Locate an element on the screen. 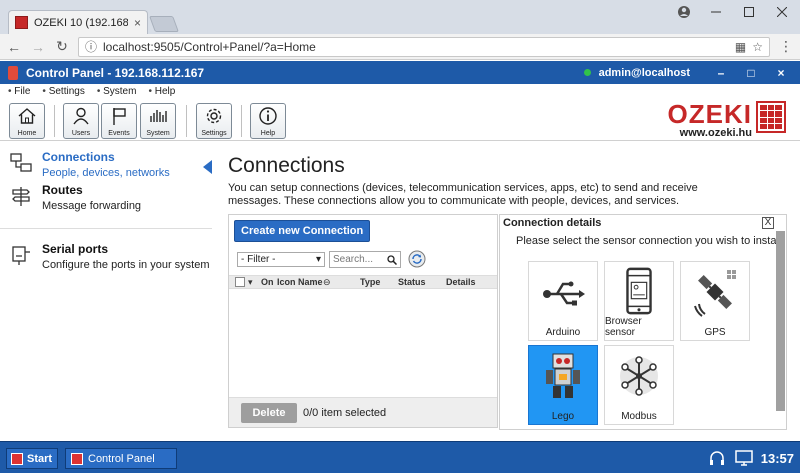 This screenshot has width=800, height=473. page-title: Connections is located at coordinates (286, 165).